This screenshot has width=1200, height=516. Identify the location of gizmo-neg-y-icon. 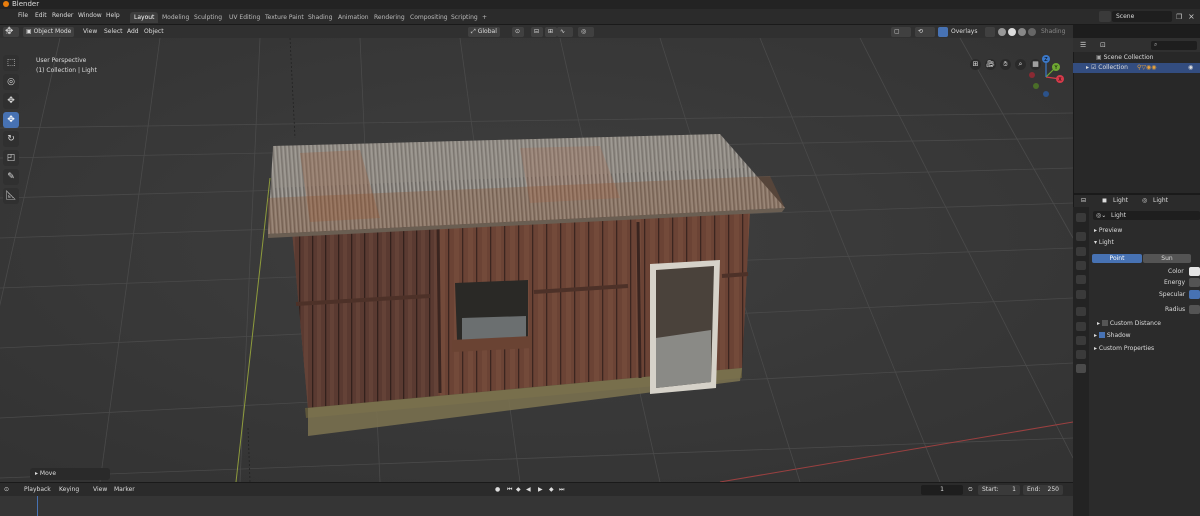
(1036, 86).